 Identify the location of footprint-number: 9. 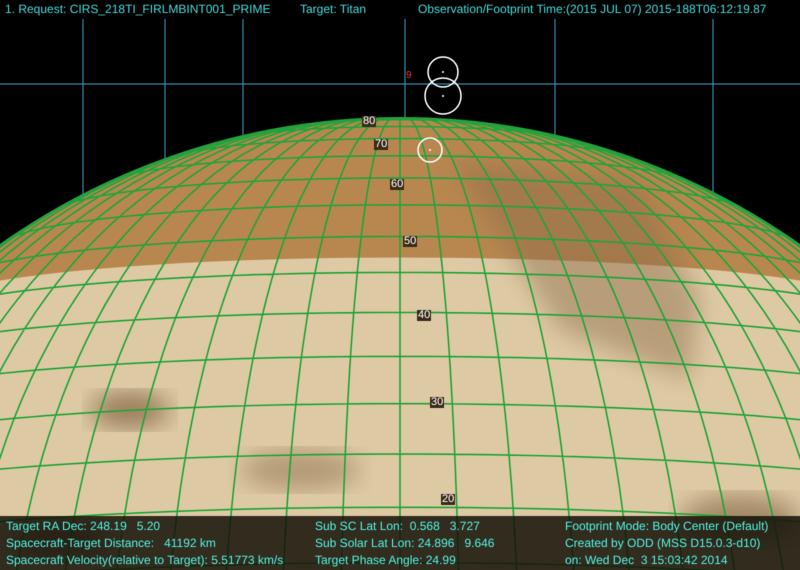
(409, 76).